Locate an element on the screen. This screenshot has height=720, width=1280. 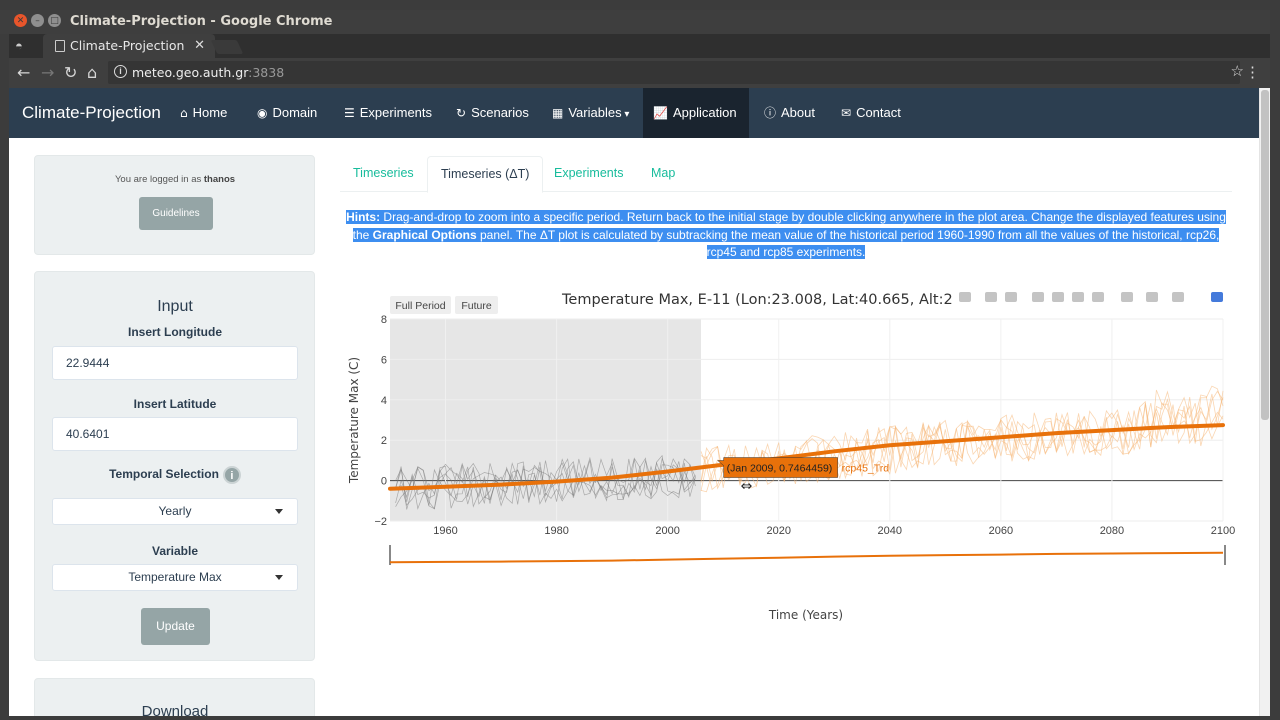
nav-about: ⓘ About is located at coordinates (789, 113).